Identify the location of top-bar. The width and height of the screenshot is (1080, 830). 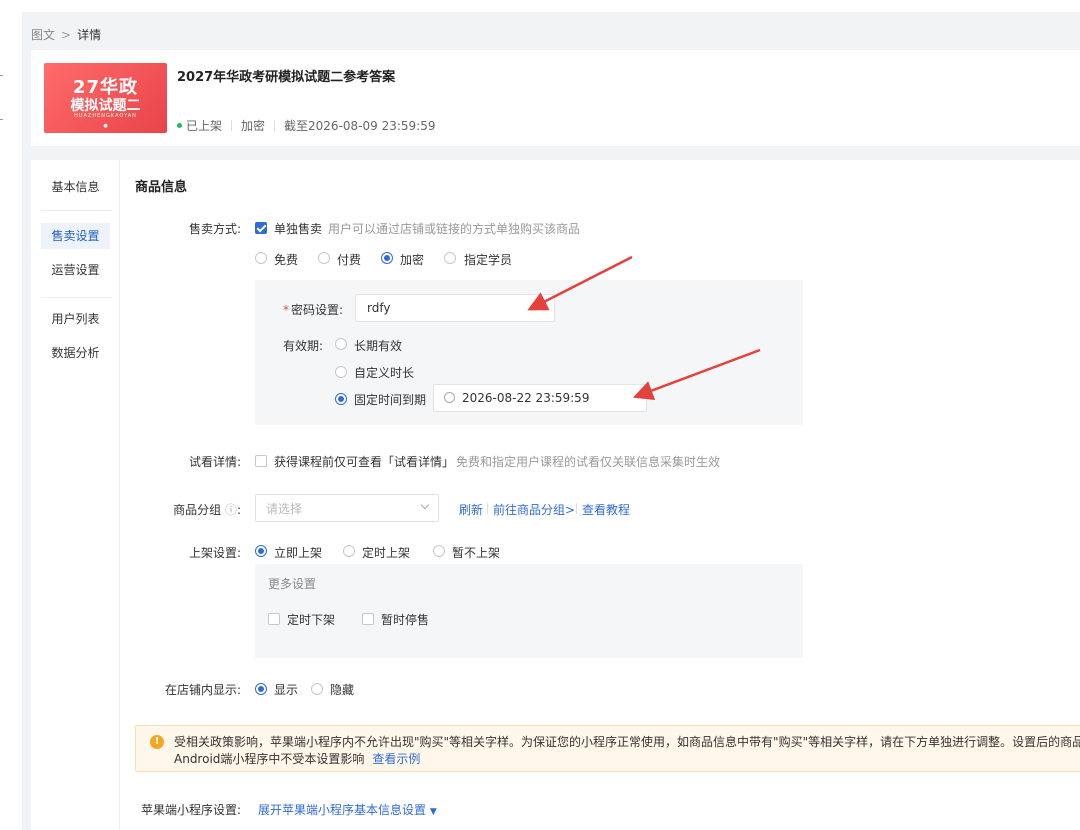
(540, 6).